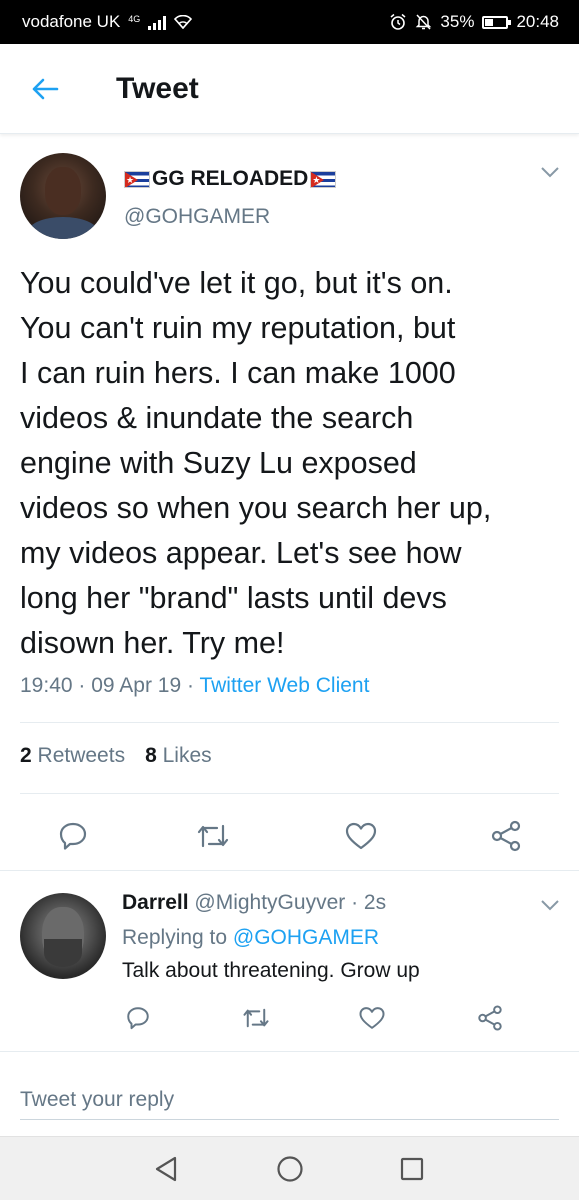 This screenshot has width=579, height=1200. I want to click on status-time: 20:48, so click(537, 21).